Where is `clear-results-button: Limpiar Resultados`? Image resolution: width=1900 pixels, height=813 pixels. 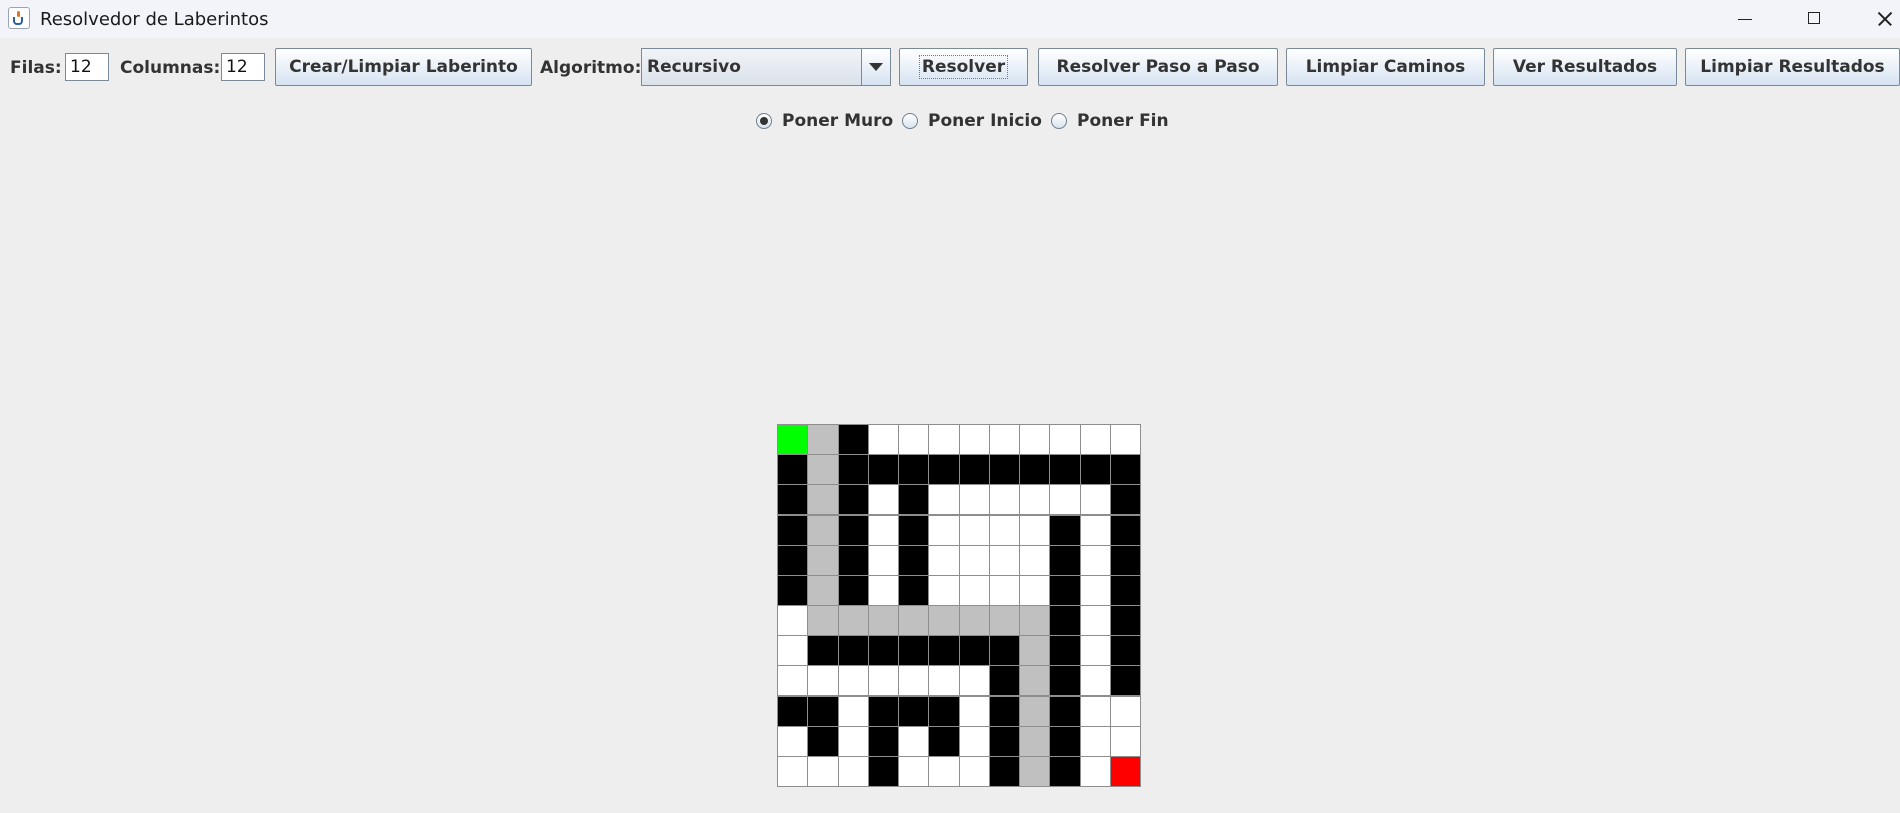 clear-results-button: Limpiar Resultados is located at coordinates (1792, 67).